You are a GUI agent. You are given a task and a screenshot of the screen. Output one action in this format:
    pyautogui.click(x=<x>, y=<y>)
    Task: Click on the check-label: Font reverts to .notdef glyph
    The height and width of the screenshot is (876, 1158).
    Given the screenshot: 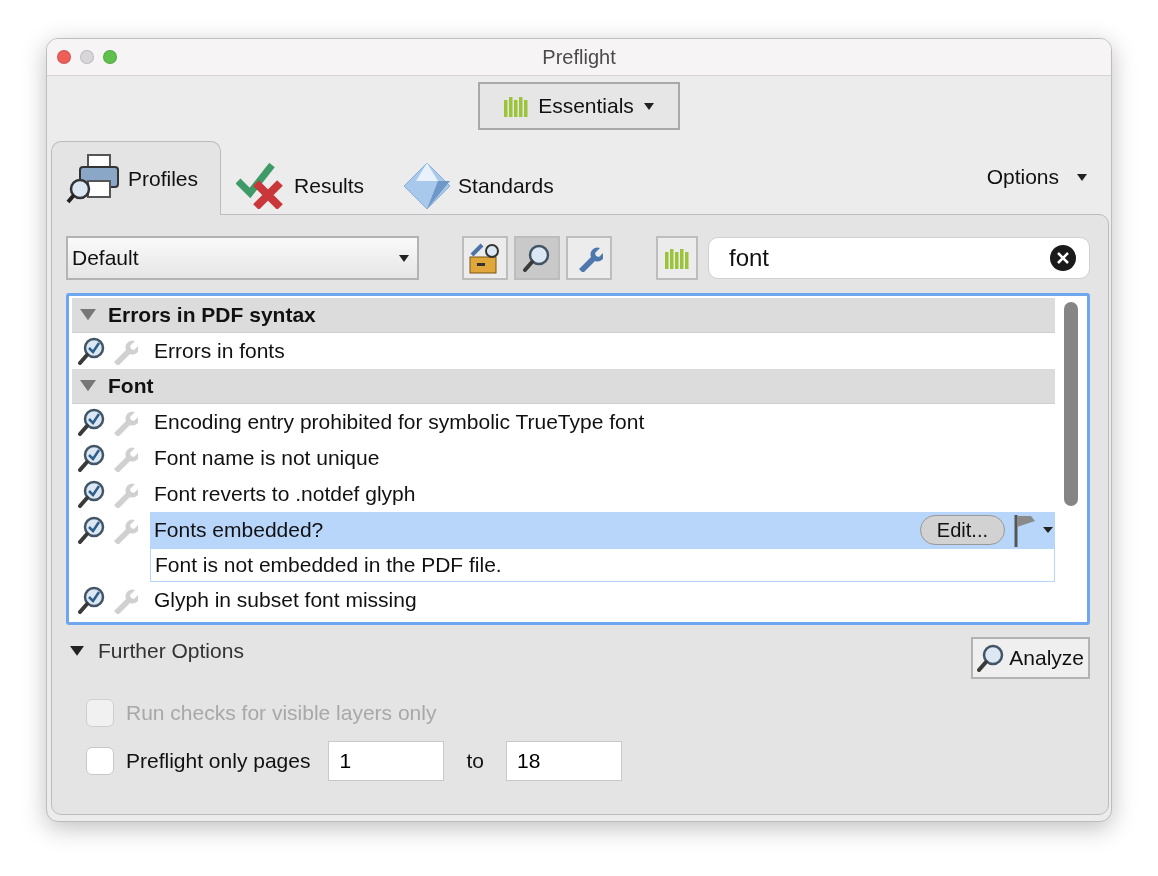 What is the action you would take?
    pyautogui.click(x=285, y=494)
    